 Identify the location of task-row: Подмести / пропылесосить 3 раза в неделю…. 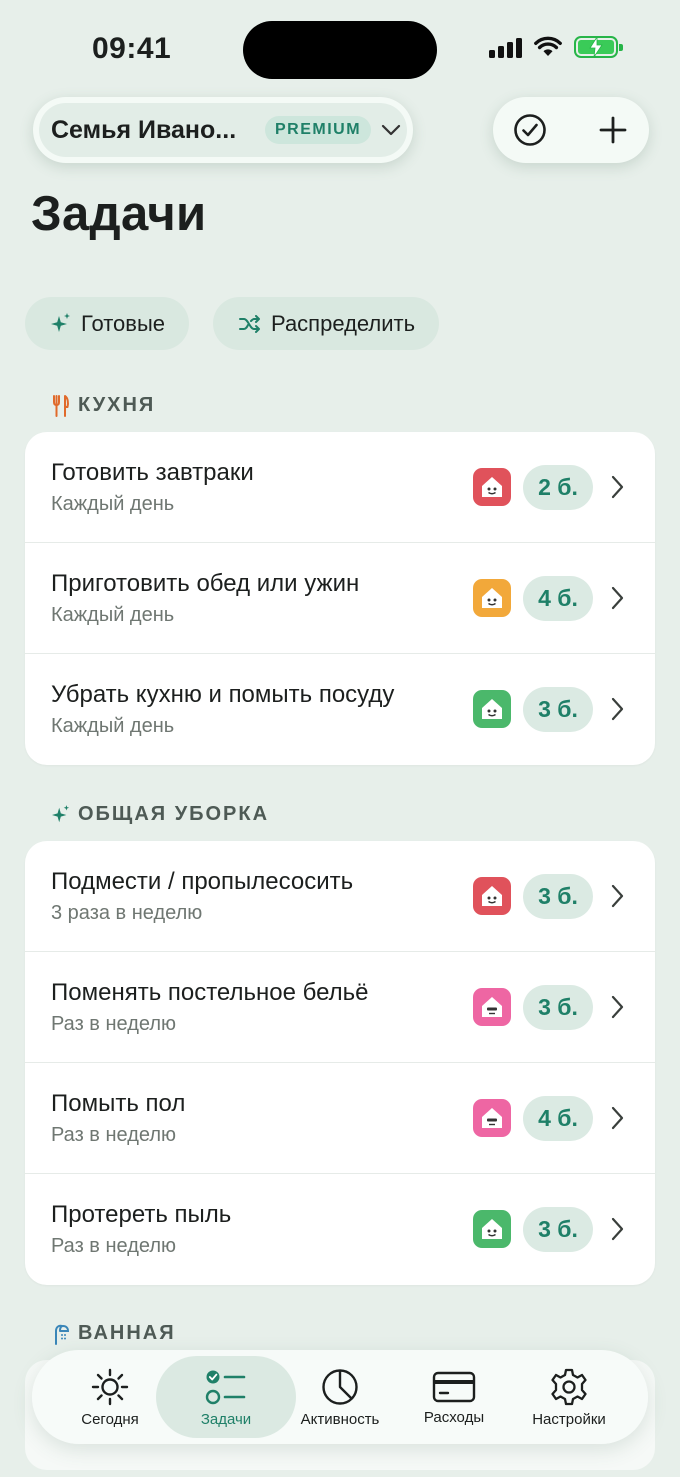
(340, 896).